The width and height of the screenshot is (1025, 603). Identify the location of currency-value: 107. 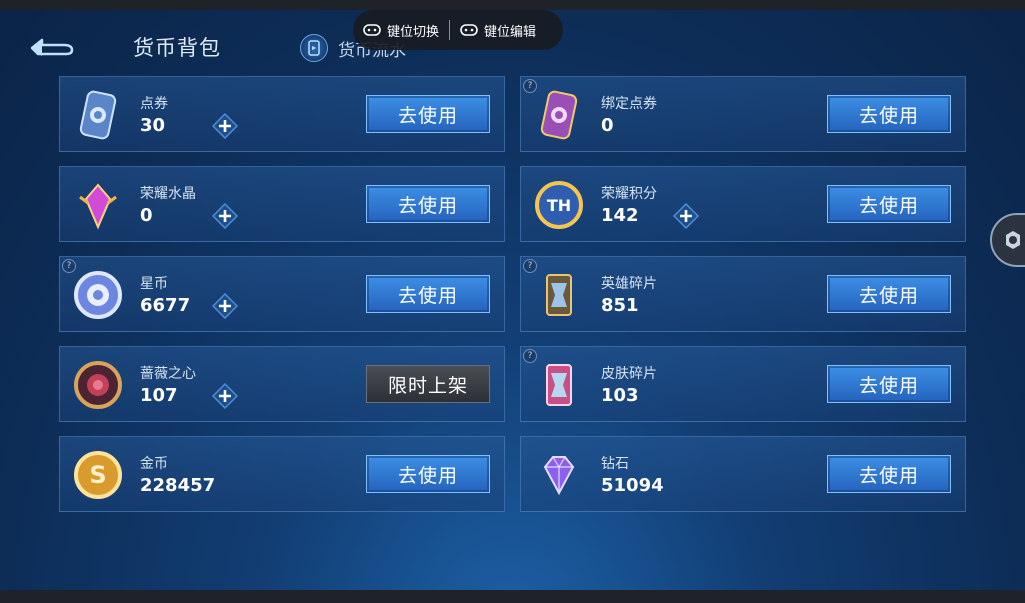
(159, 395).